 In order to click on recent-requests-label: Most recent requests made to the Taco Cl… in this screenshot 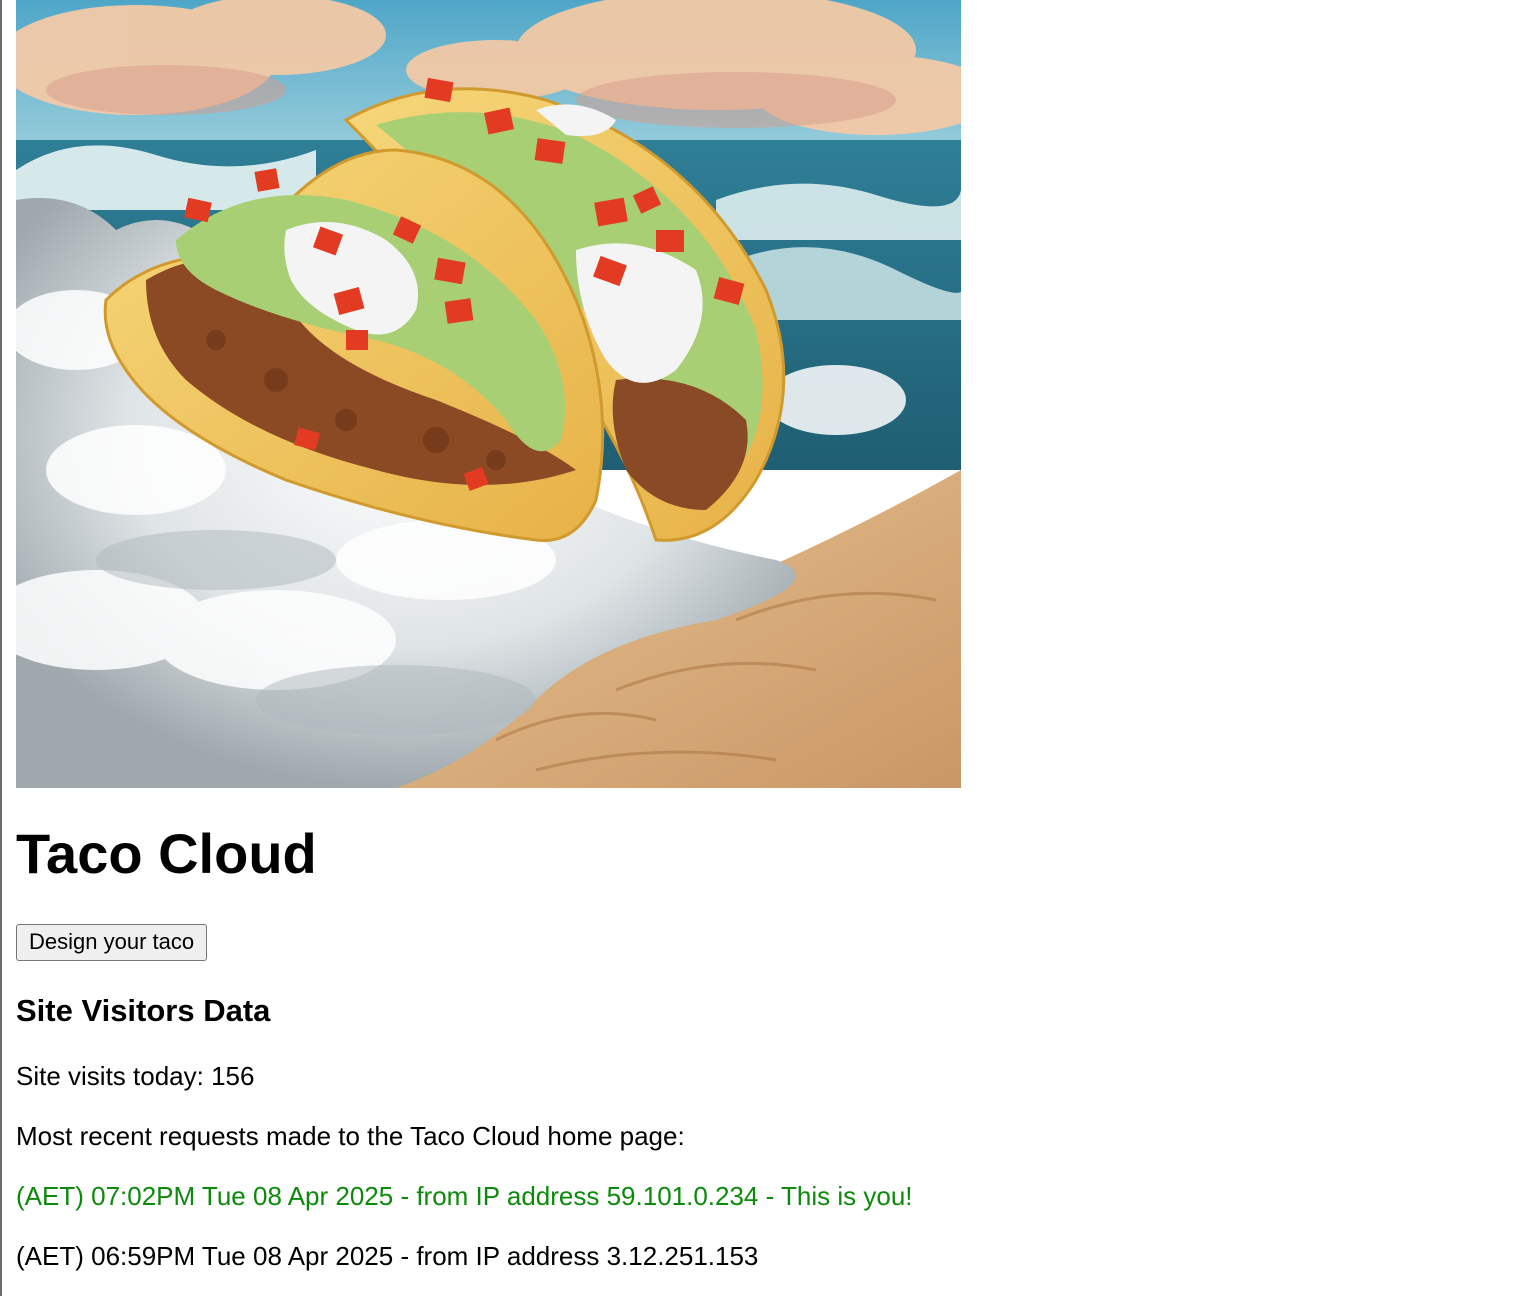, I will do `click(350, 1136)`.